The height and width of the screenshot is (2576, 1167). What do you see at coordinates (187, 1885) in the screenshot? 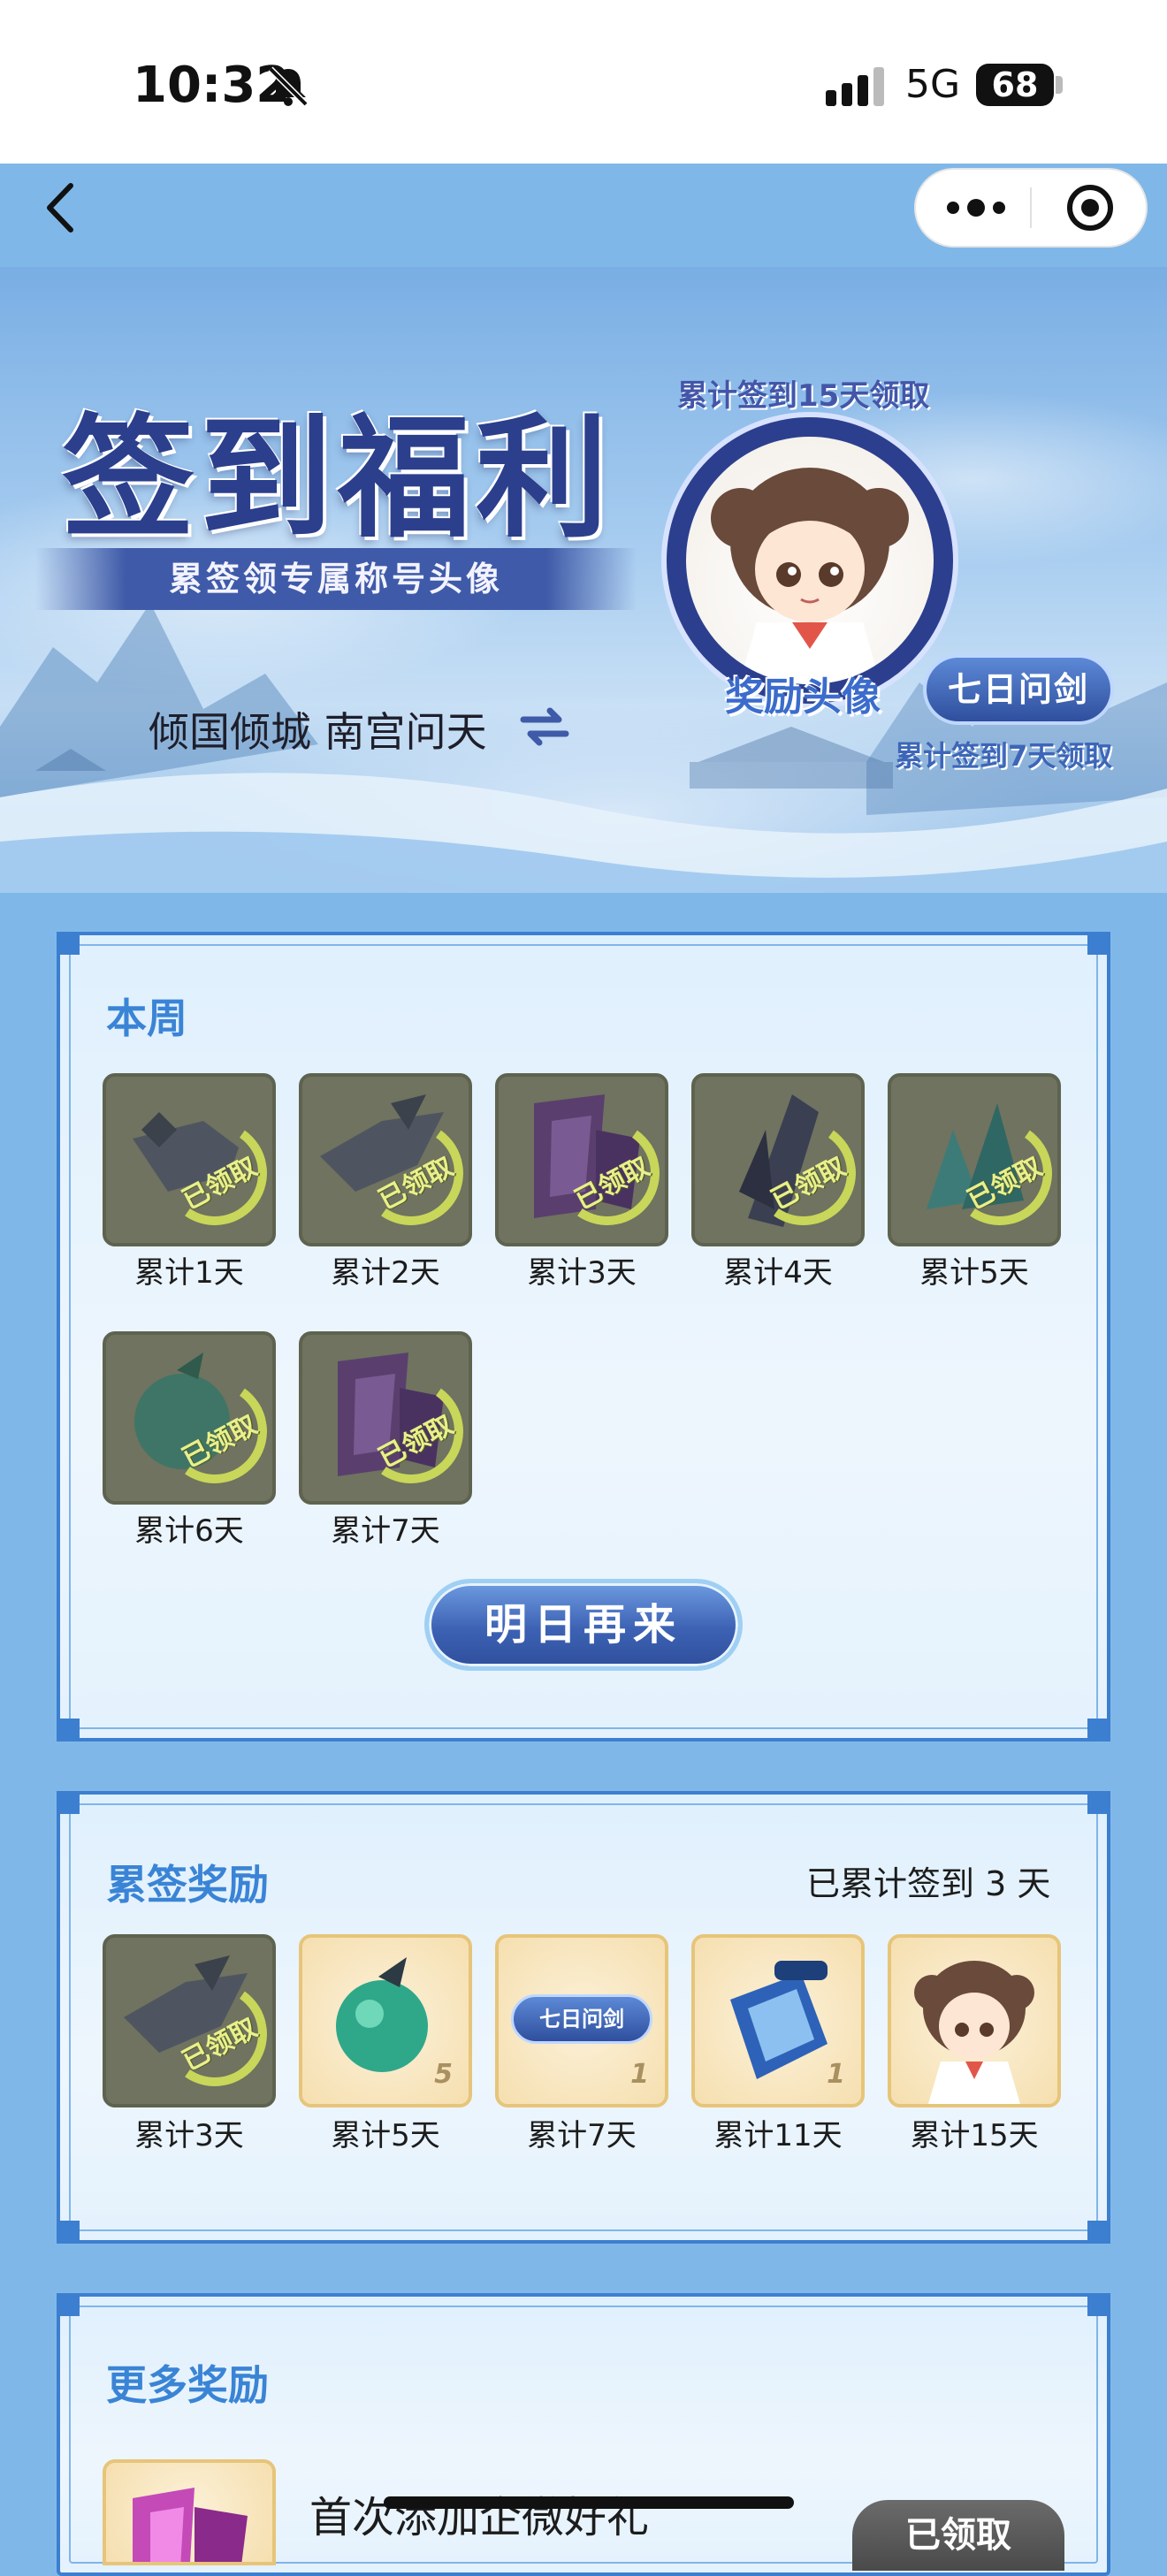
I see `cumulative-title: 累签奖励` at bounding box center [187, 1885].